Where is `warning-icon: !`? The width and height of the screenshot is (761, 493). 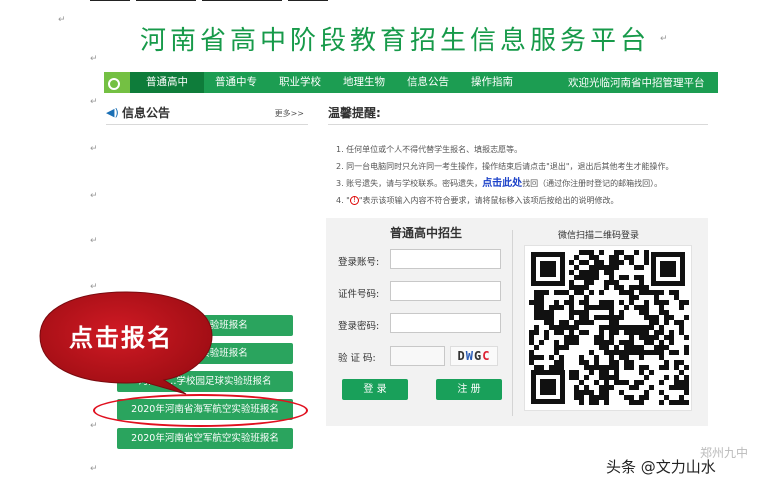 warning-icon: ! is located at coordinates (354, 200).